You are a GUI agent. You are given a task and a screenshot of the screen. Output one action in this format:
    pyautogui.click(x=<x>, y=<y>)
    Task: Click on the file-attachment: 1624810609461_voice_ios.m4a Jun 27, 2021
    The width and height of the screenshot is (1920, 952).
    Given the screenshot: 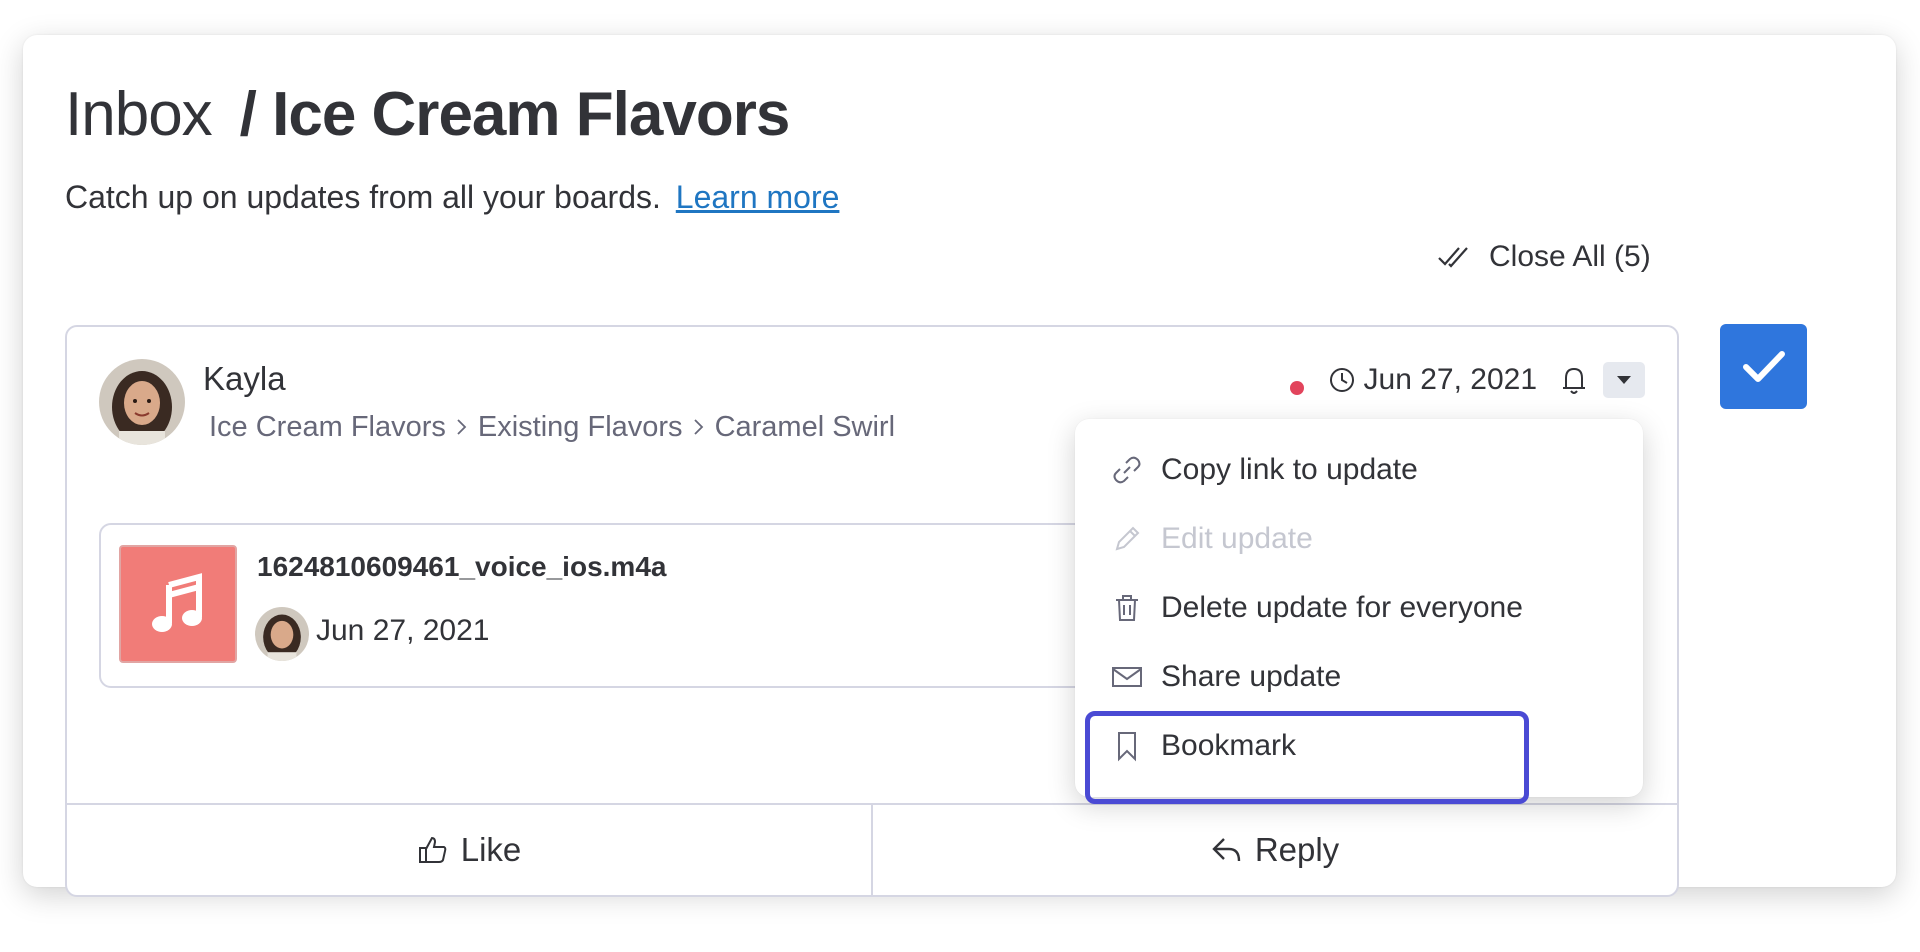 What is the action you would take?
    pyautogui.click(x=669, y=605)
    